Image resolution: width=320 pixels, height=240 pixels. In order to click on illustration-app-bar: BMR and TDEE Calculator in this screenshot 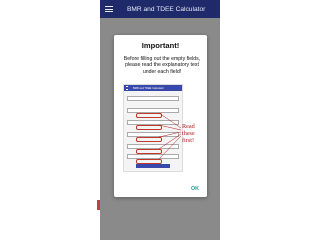, I will do `click(153, 88)`.